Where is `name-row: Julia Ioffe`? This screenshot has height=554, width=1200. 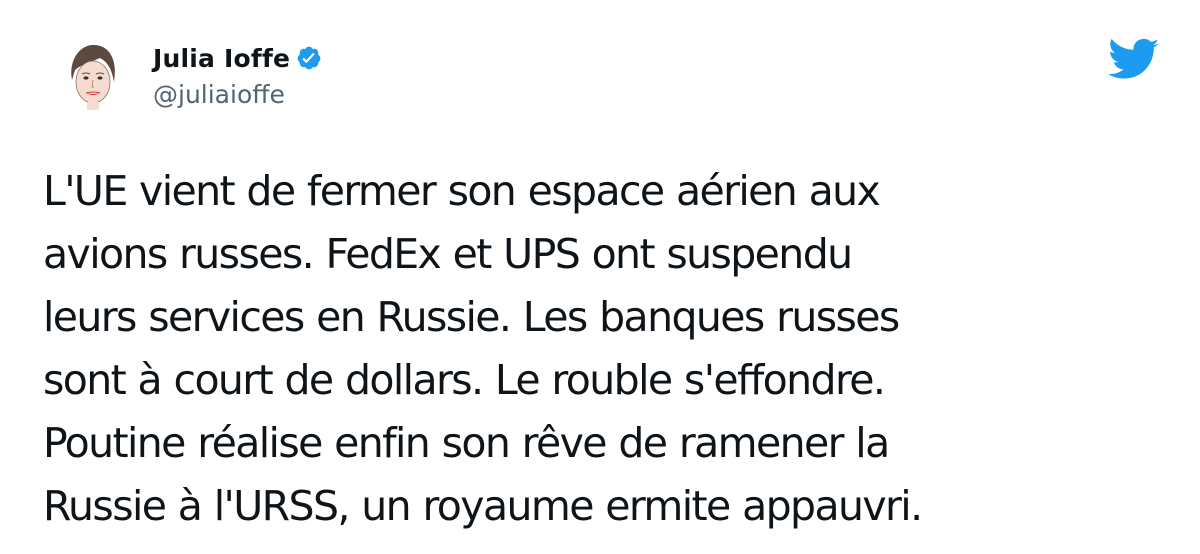
name-row: Julia Ioffe is located at coordinates (237, 58).